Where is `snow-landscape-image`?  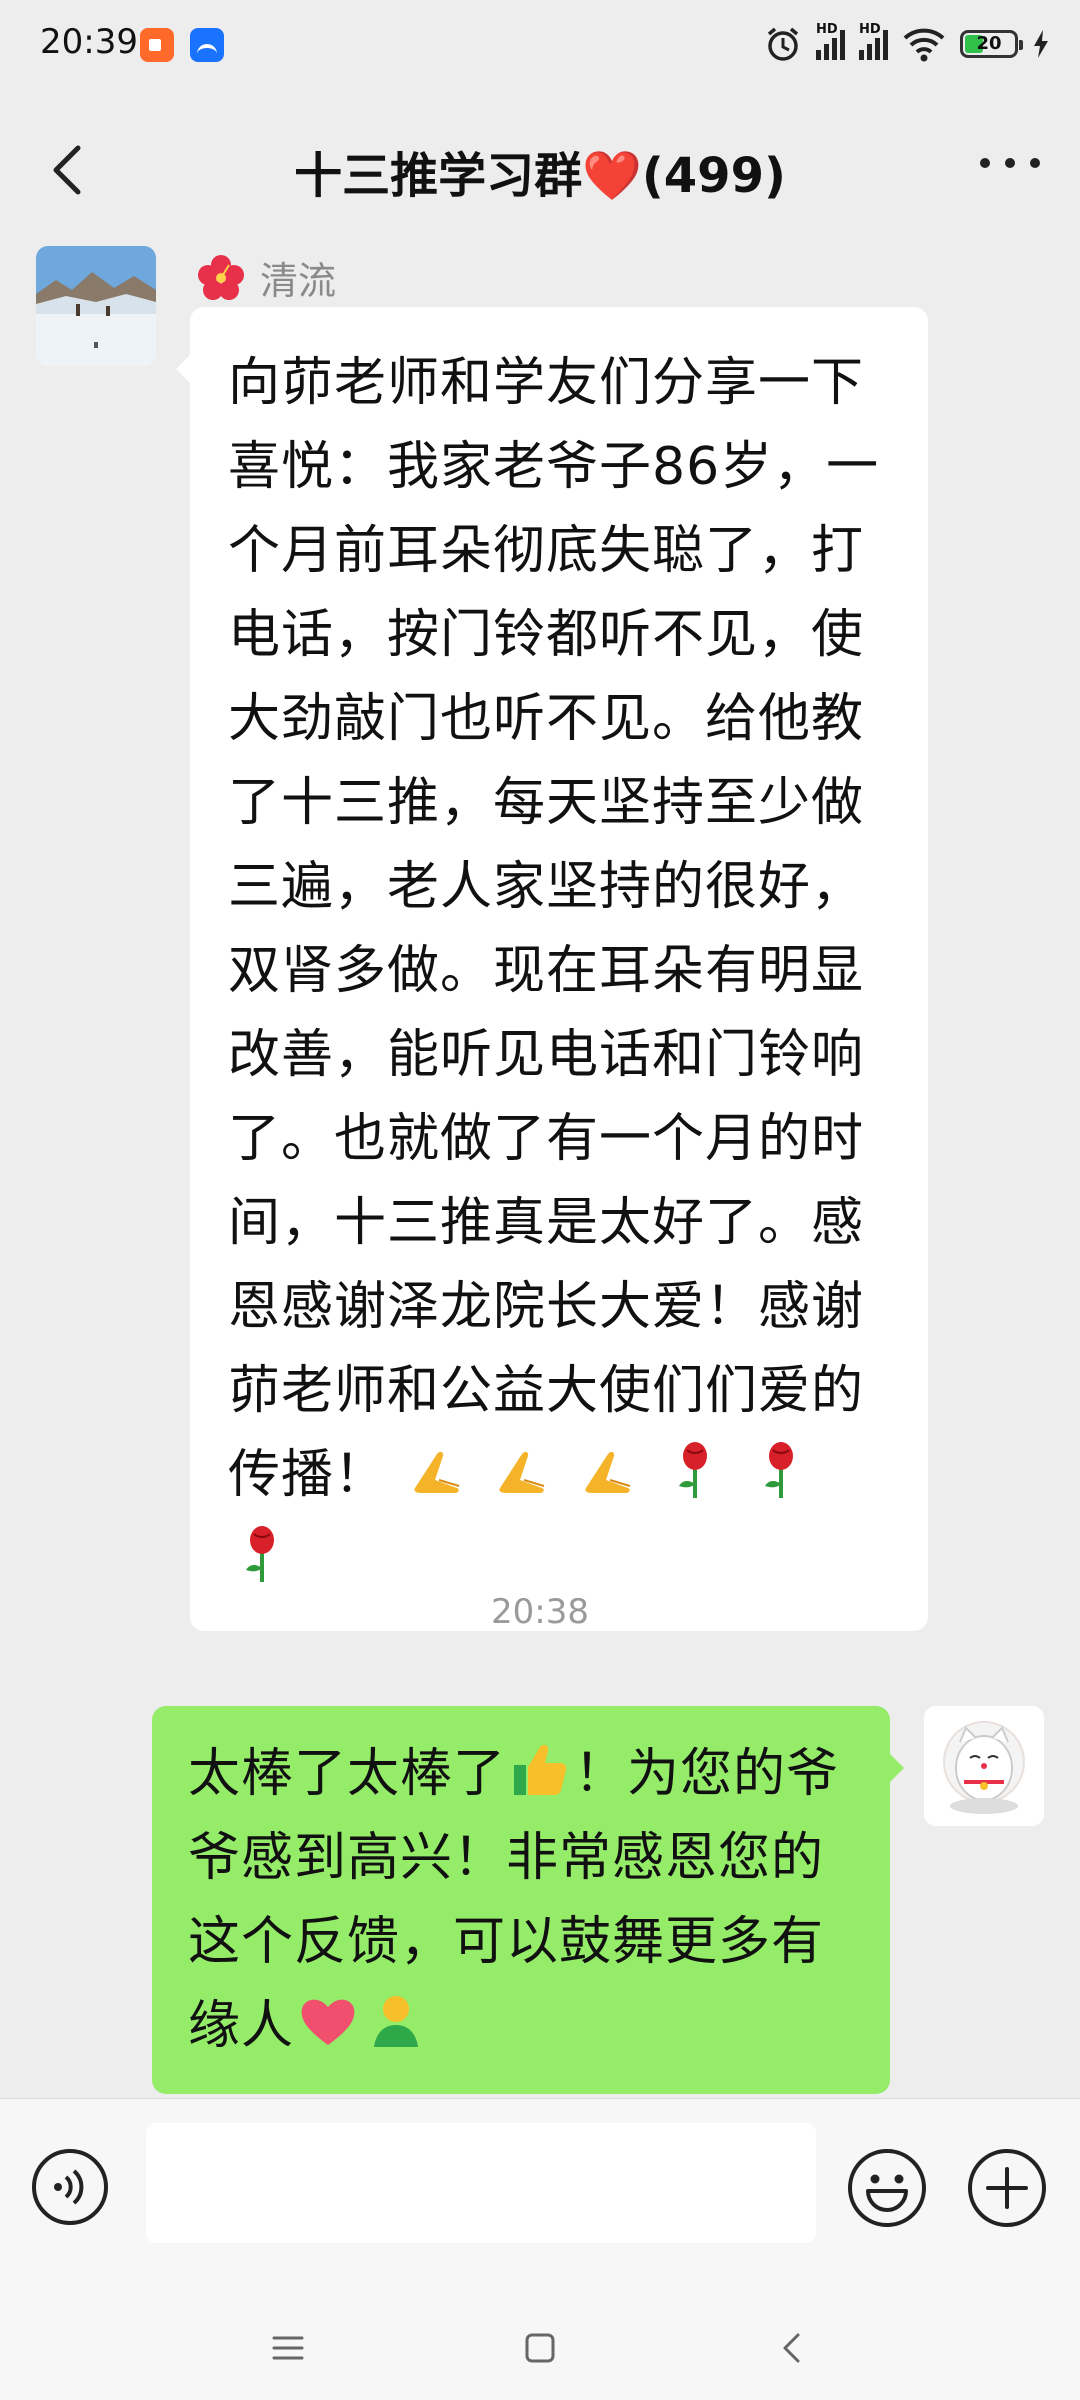 snow-landscape-image is located at coordinates (96, 306).